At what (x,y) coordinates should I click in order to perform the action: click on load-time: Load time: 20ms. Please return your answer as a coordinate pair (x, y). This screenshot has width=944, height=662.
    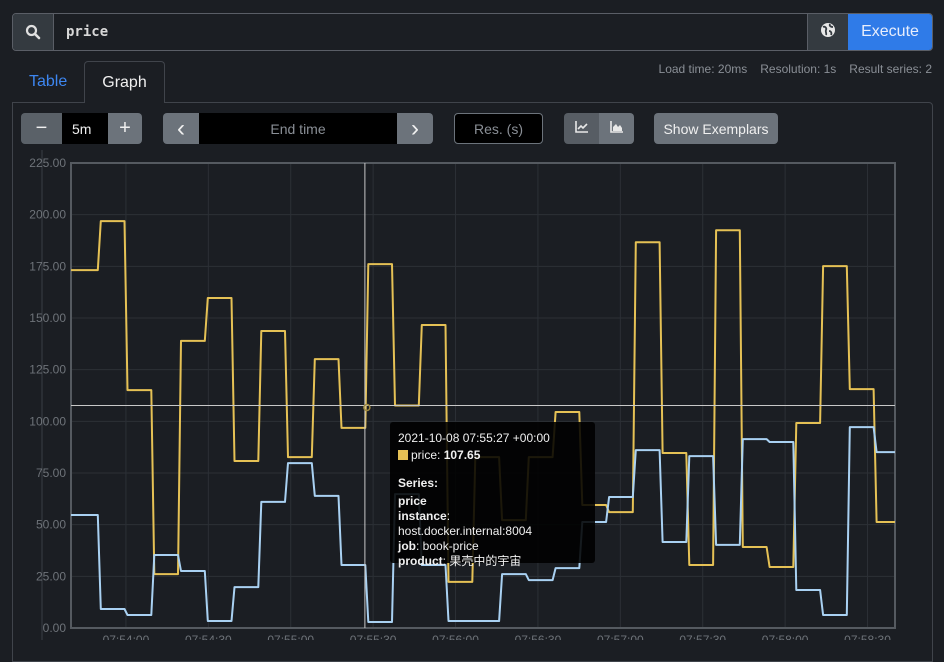
    Looking at the image, I should click on (703, 69).